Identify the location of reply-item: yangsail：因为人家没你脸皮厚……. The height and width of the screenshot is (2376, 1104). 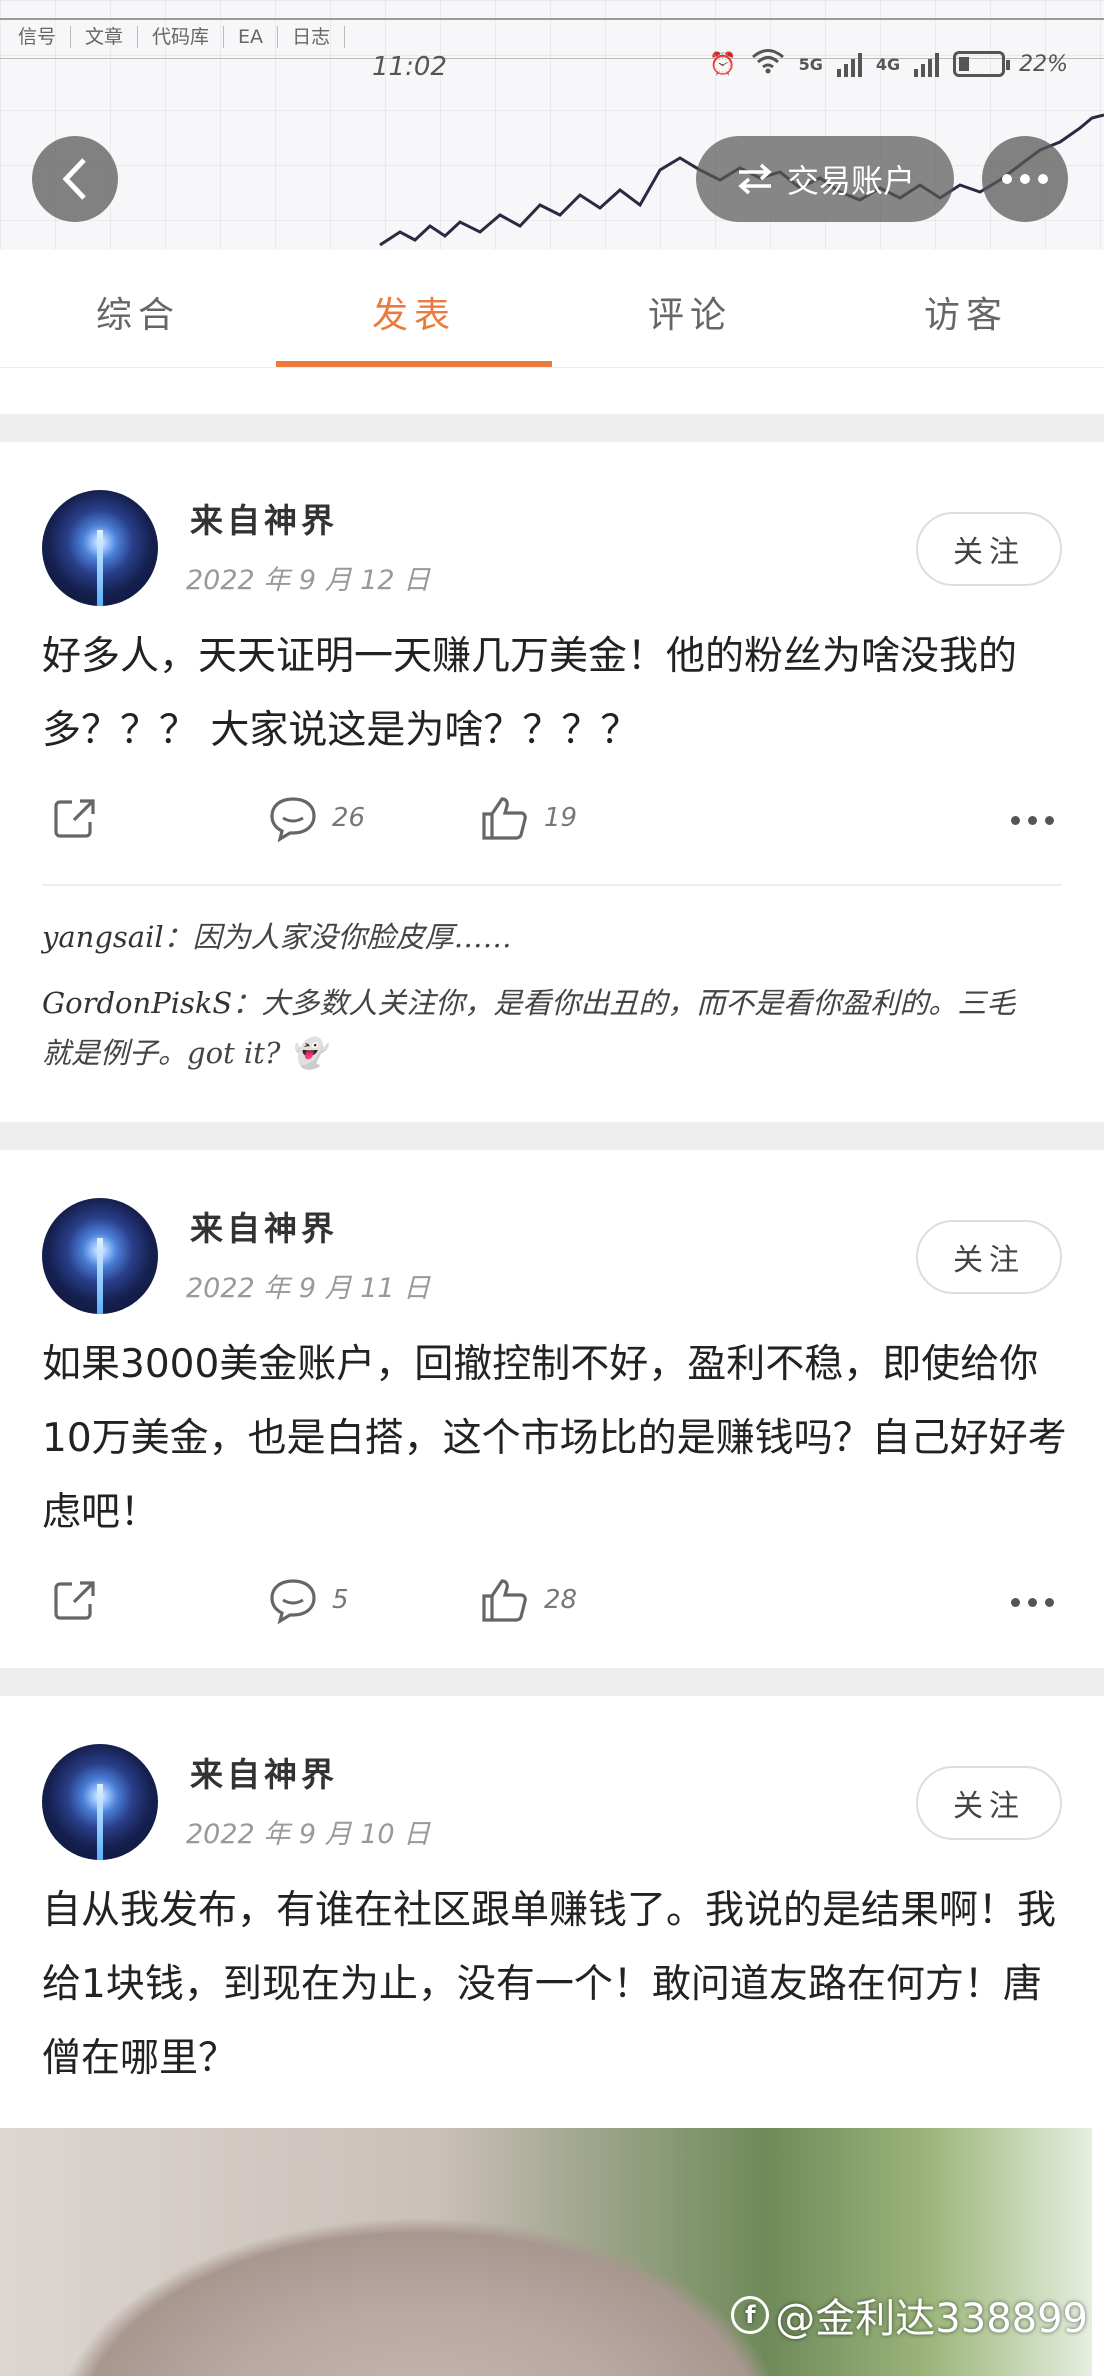
(542, 937).